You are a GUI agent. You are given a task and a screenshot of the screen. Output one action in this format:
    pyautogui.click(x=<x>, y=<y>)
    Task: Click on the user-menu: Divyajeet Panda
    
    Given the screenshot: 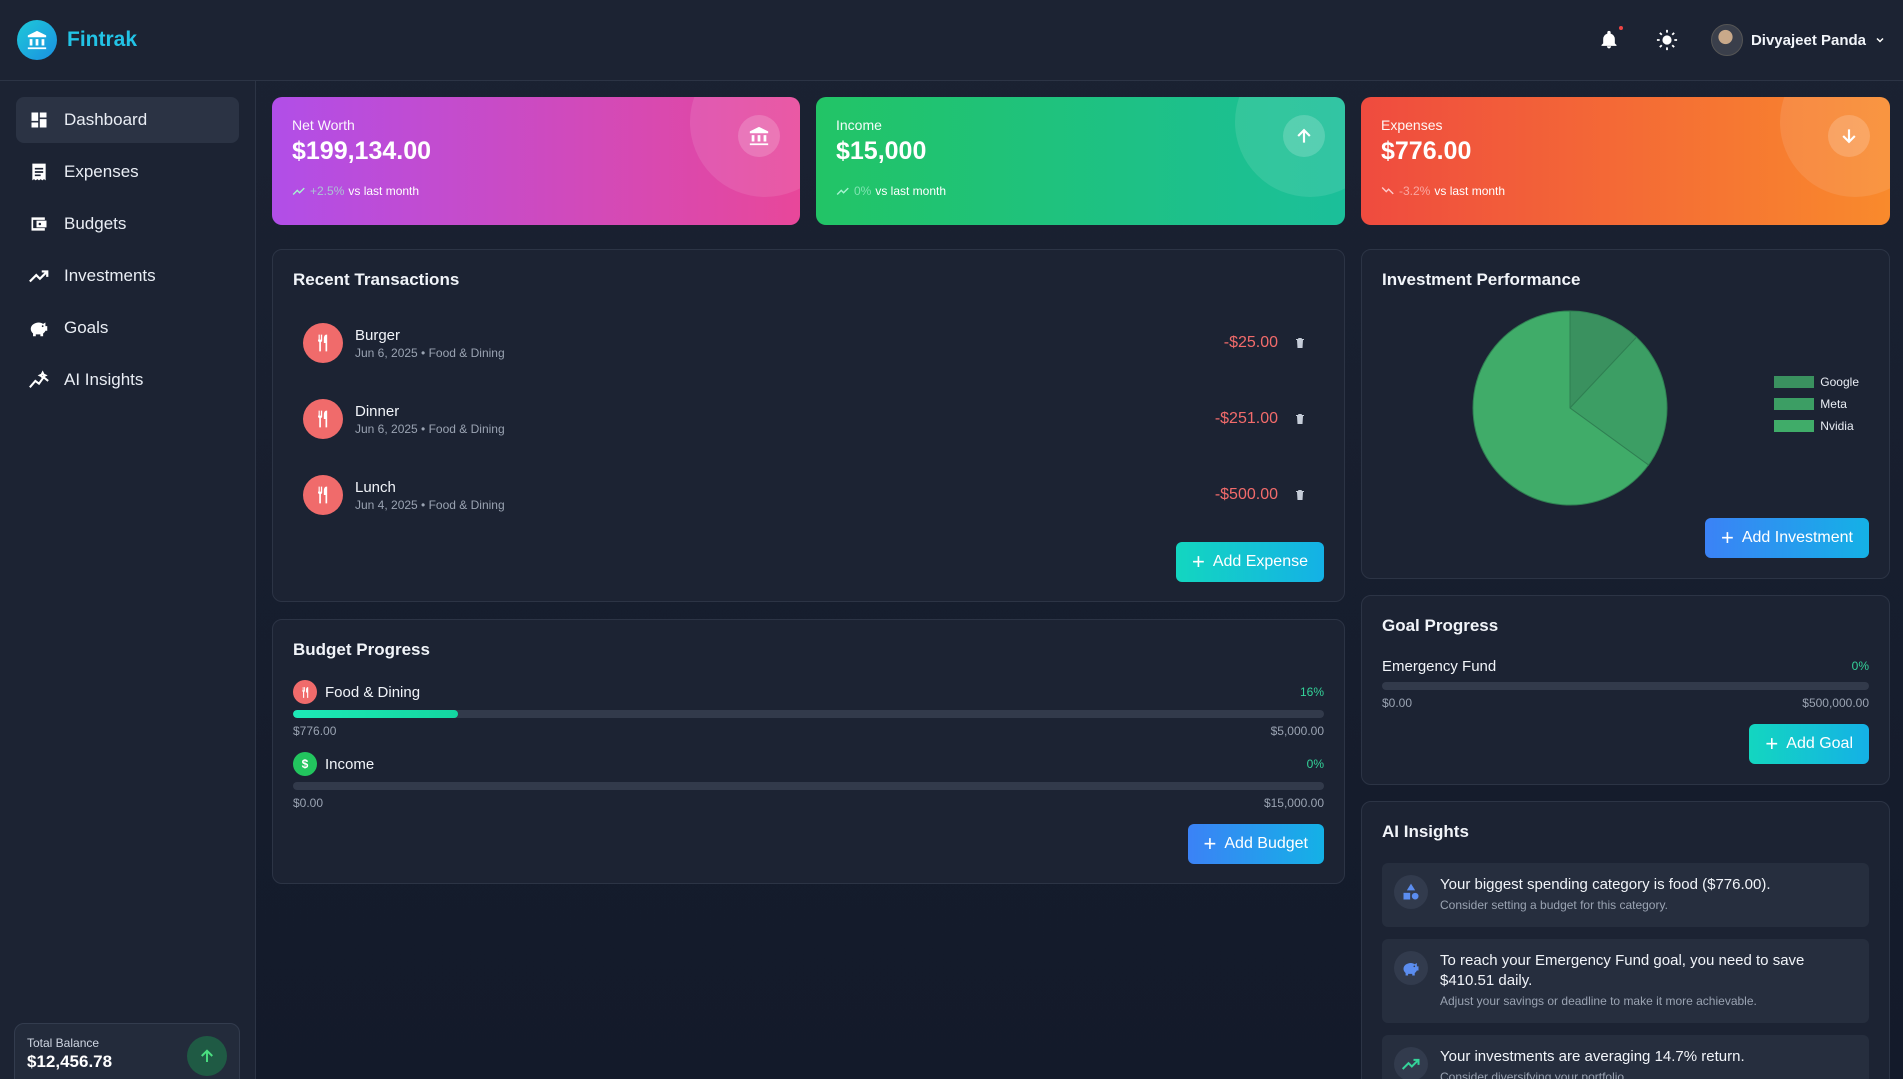 What is the action you would take?
    pyautogui.click(x=1798, y=40)
    